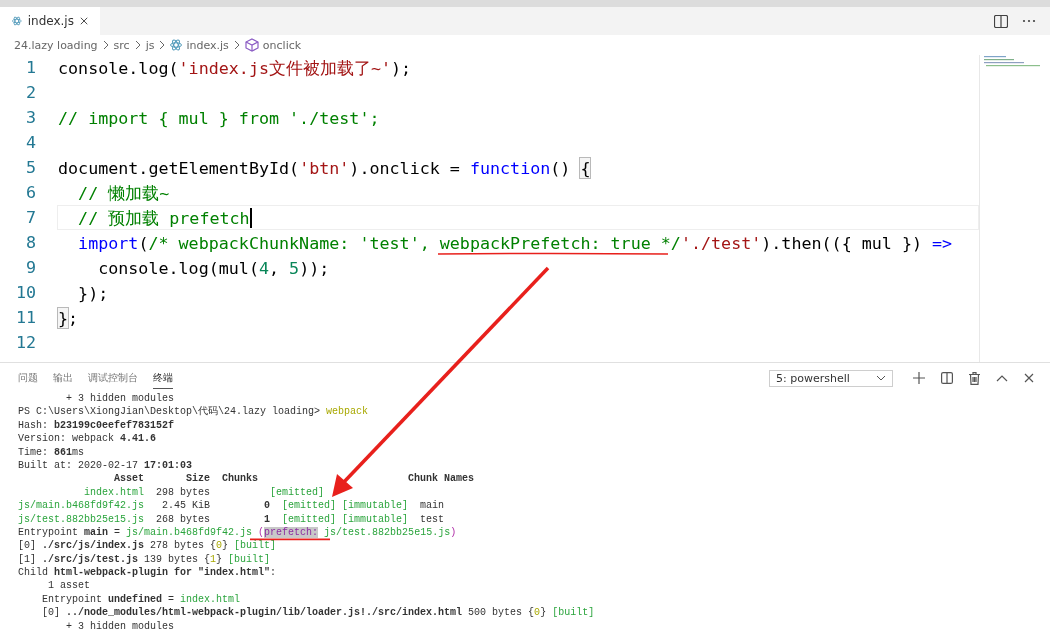  Describe the element at coordinates (163, 378) in the screenshot. I see `panel-tab: 终端` at that location.